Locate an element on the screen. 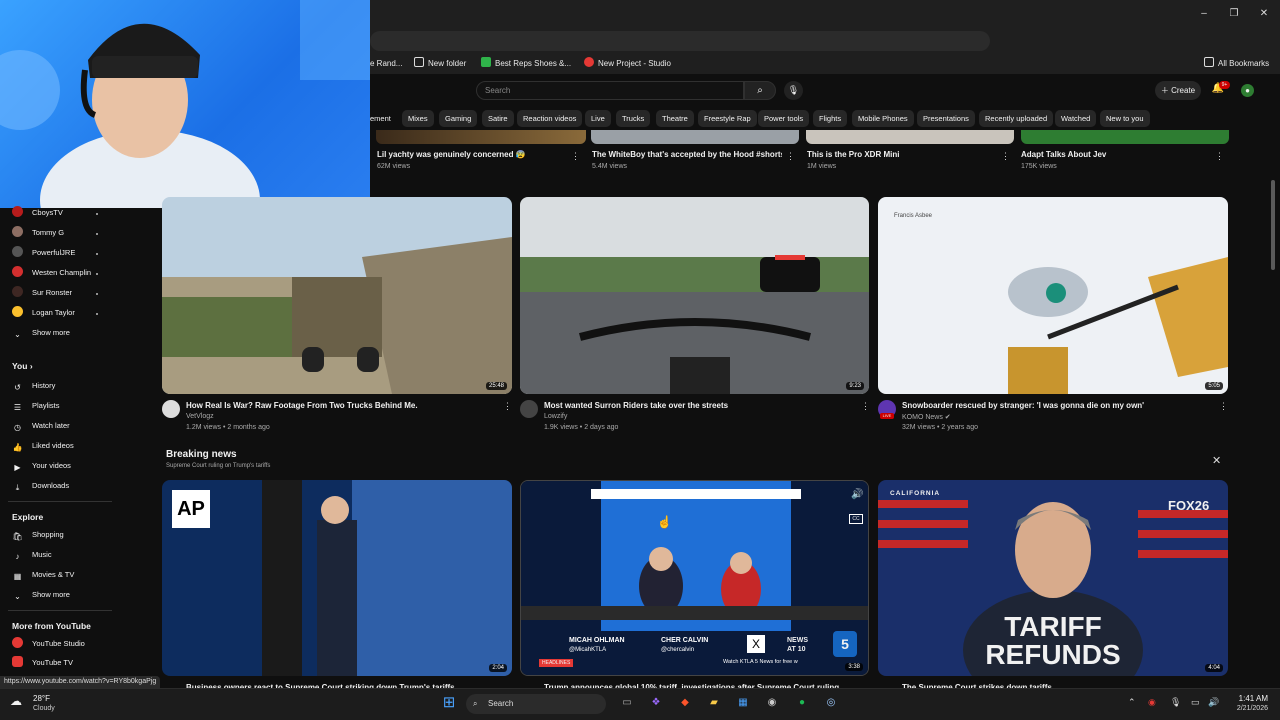 The image size is (1280, 720). brave-browser-icon: ◆ is located at coordinates (685, 703).